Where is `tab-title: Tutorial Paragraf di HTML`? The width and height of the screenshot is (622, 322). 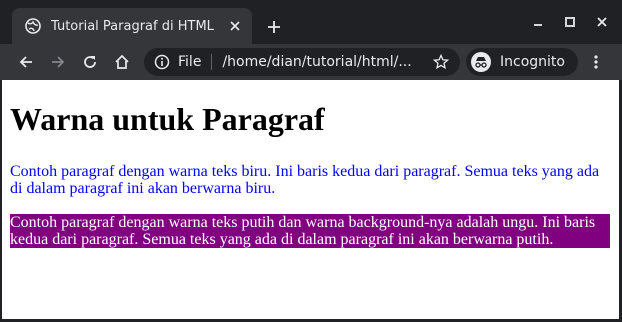 tab-title: Tutorial Paragraf di HTML is located at coordinates (132, 26).